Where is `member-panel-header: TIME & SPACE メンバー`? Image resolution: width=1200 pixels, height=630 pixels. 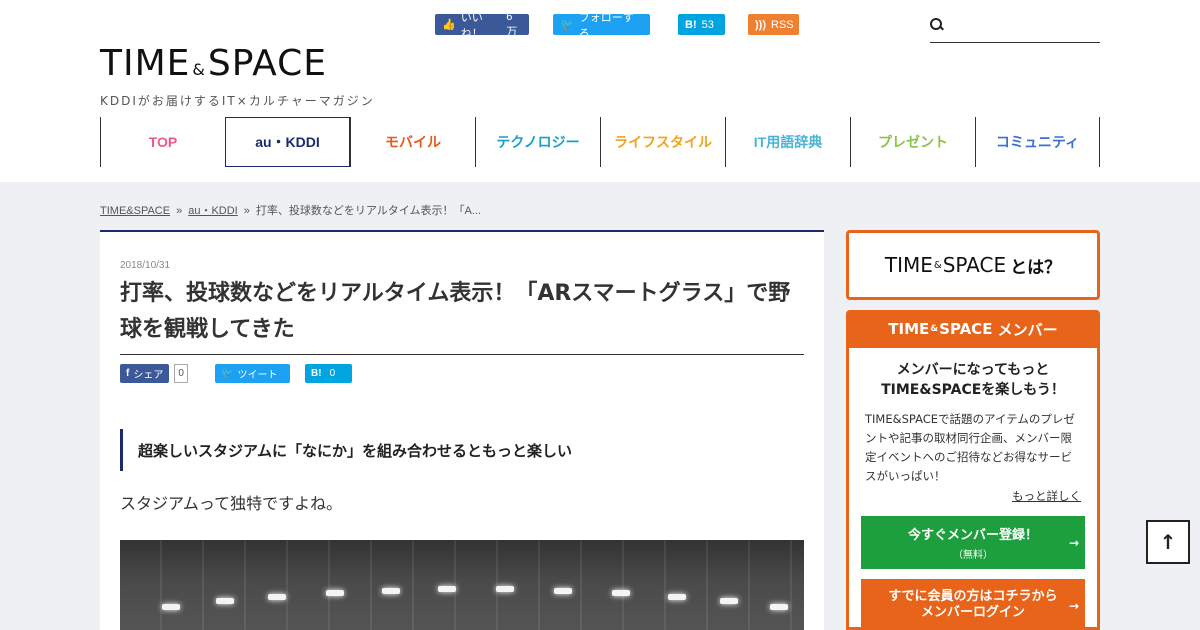 member-panel-header: TIME & SPACE メンバー is located at coordinates (973, 329).